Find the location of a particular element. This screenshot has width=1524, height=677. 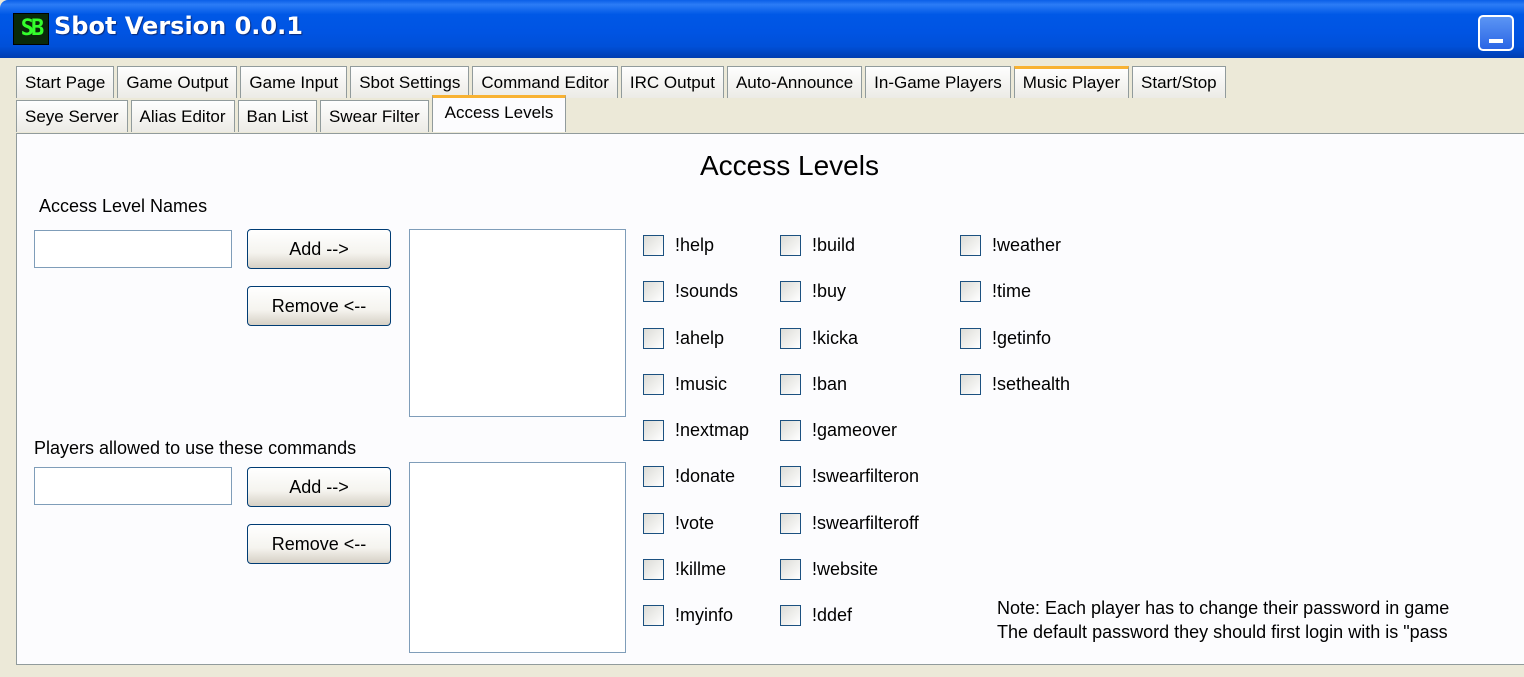

command-label: !ahelp is located at coordinates (700, 337).